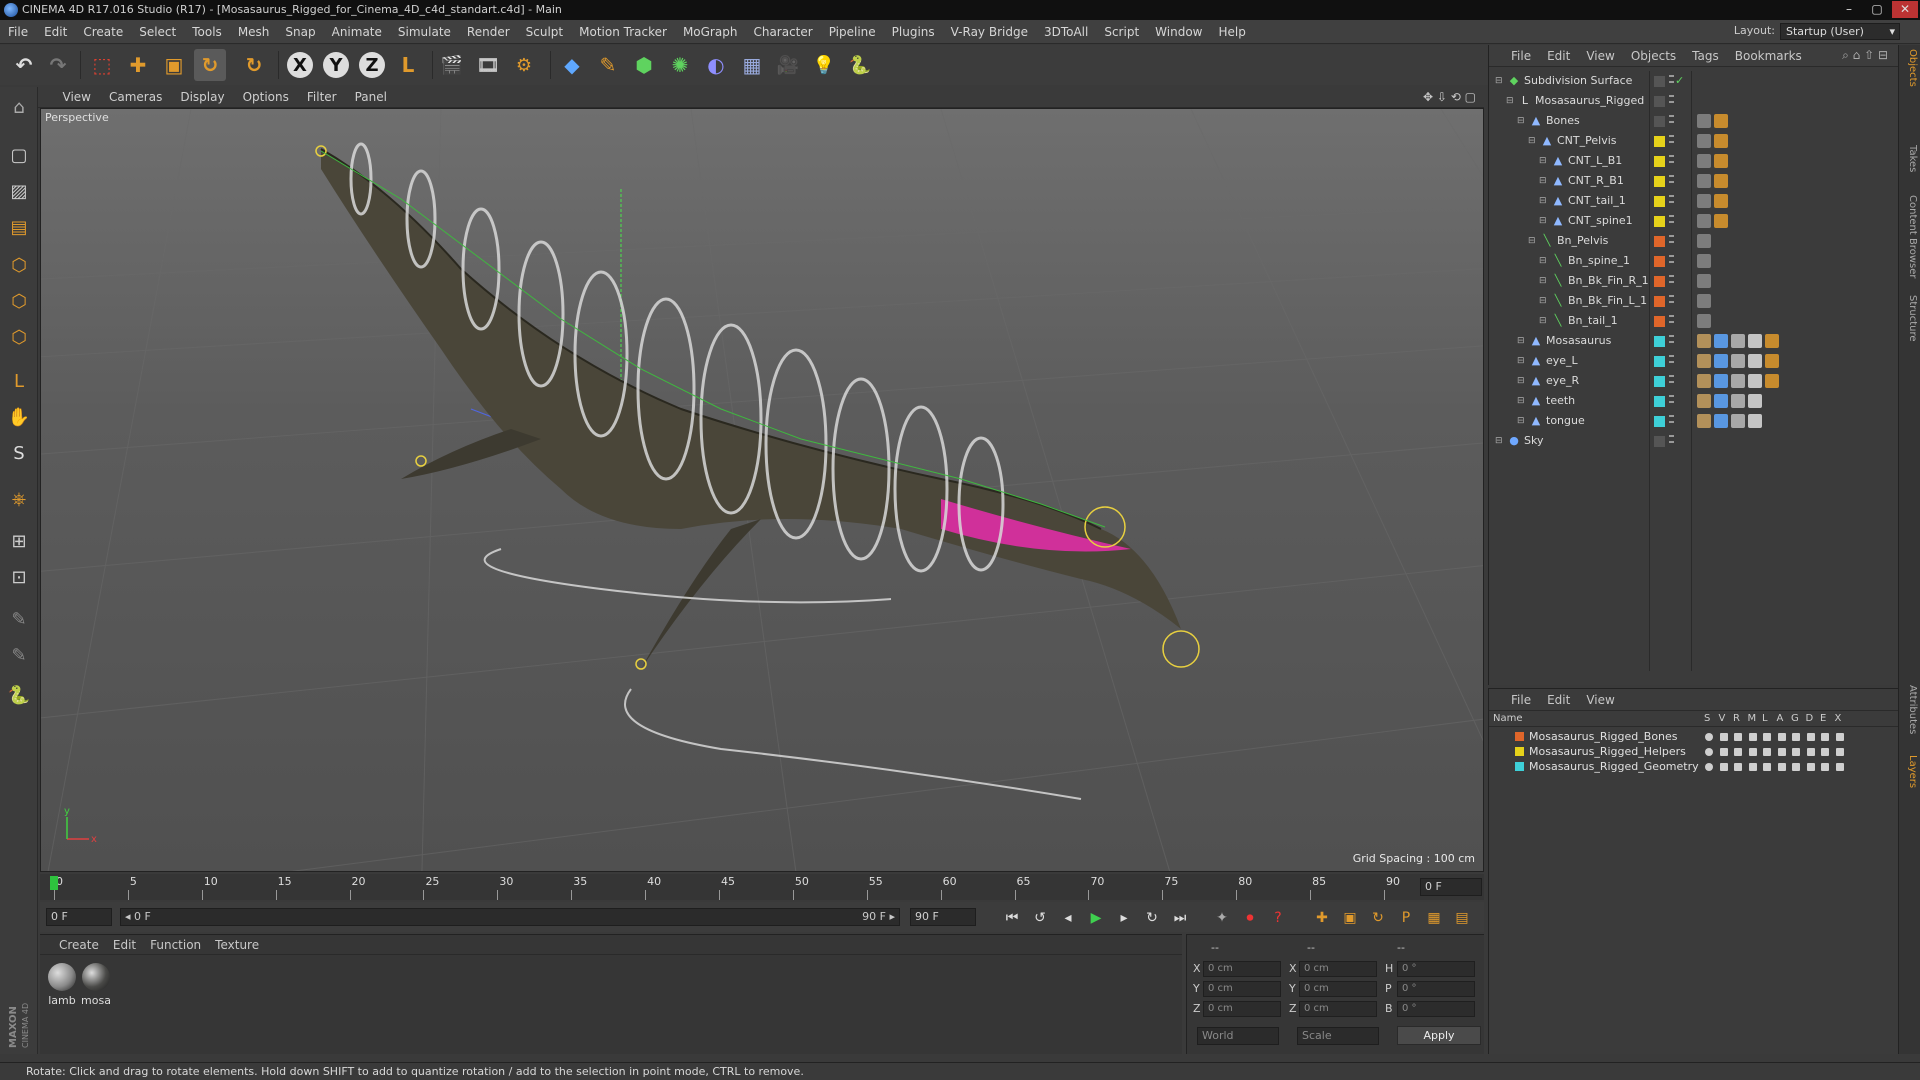 The image size is (1920, 1080). I want to click on object-row: ⊟ ▲ CNT_L_B1, so click(1694, 161).